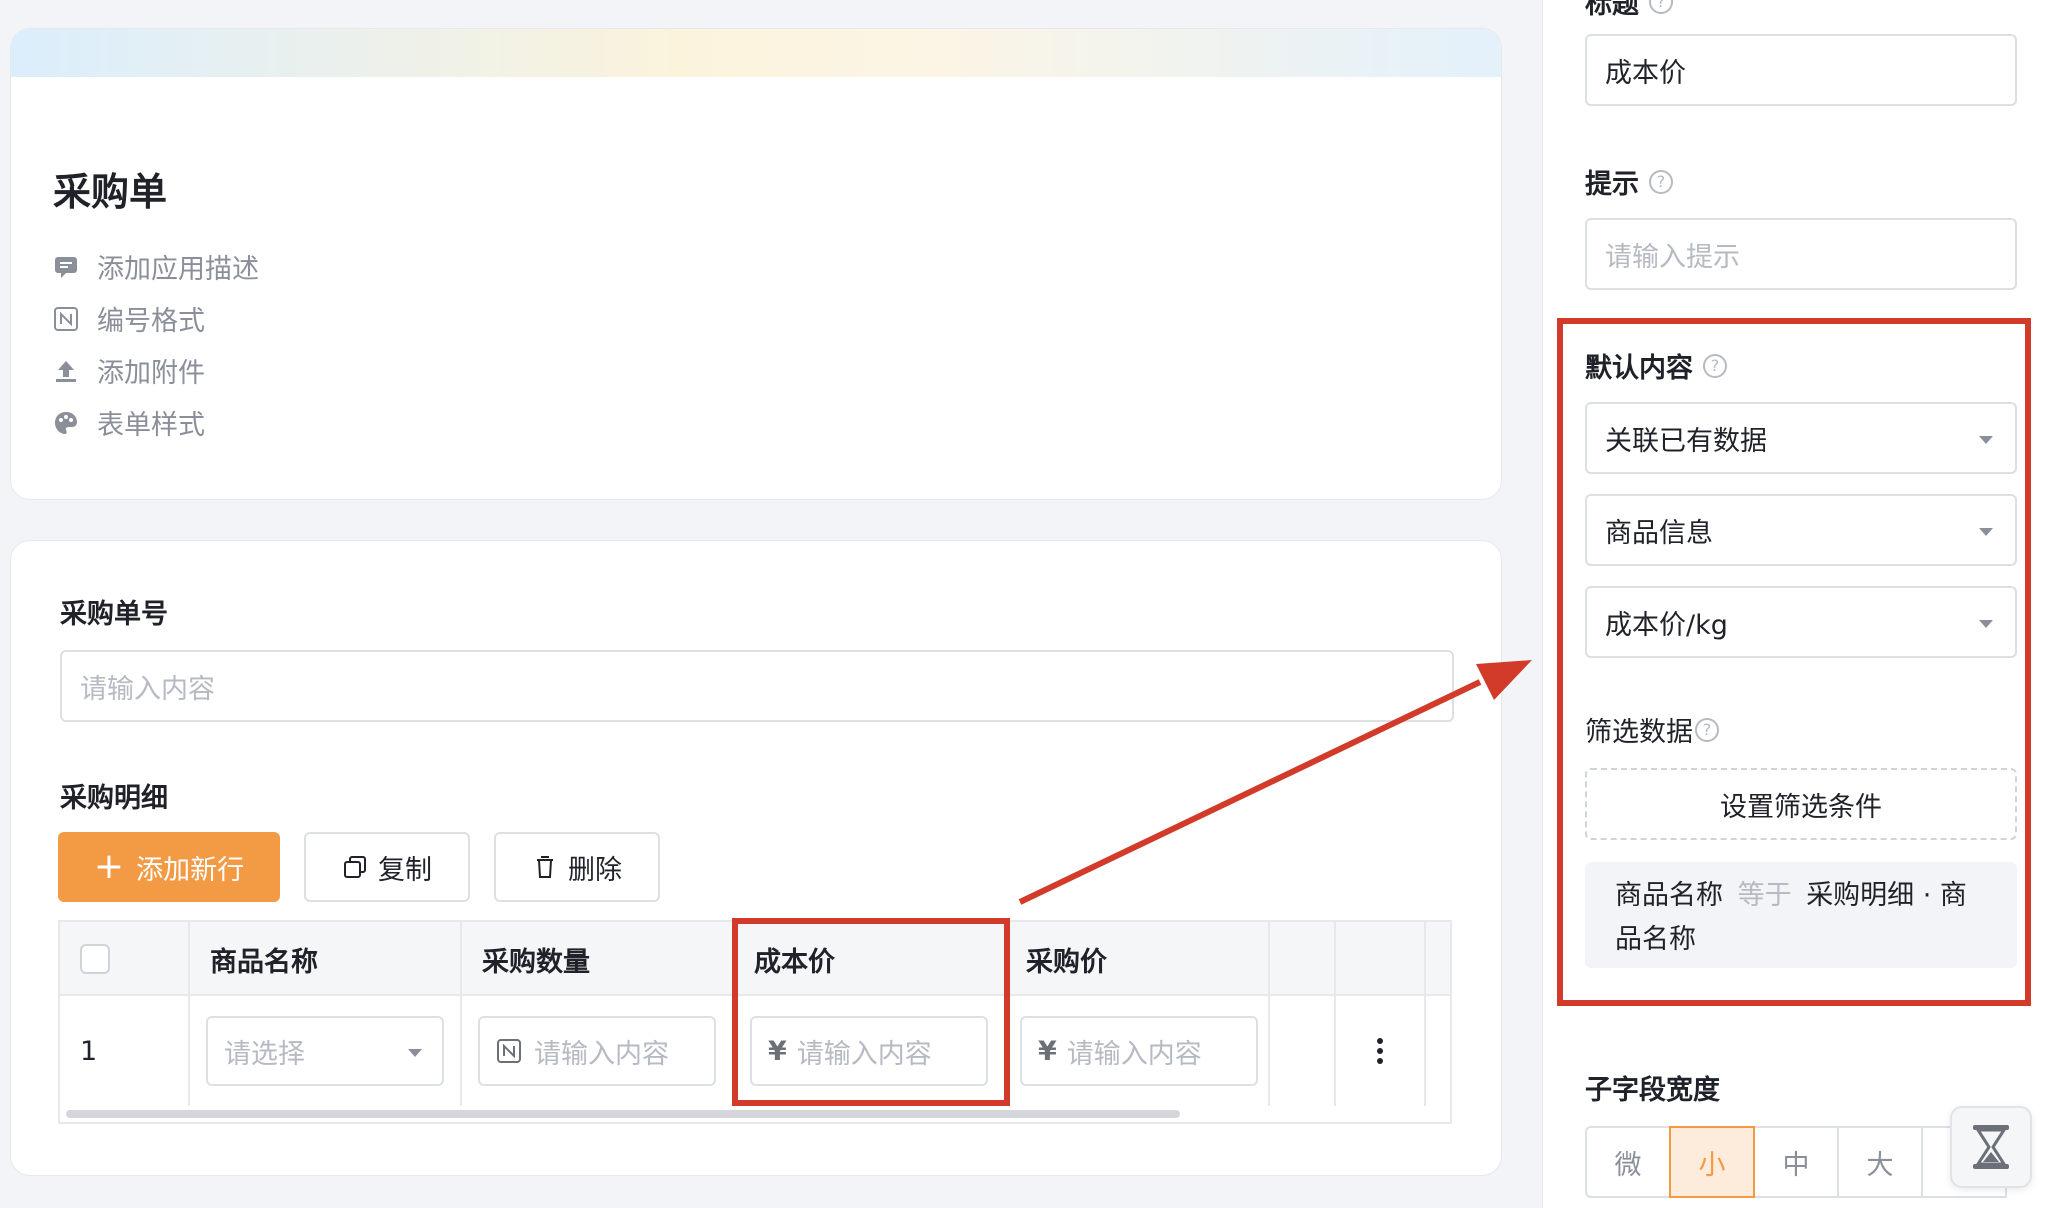 The height and width of the screenshot is (1208, 2046). I want to click on annotation-arrow, so click(1275, 782).